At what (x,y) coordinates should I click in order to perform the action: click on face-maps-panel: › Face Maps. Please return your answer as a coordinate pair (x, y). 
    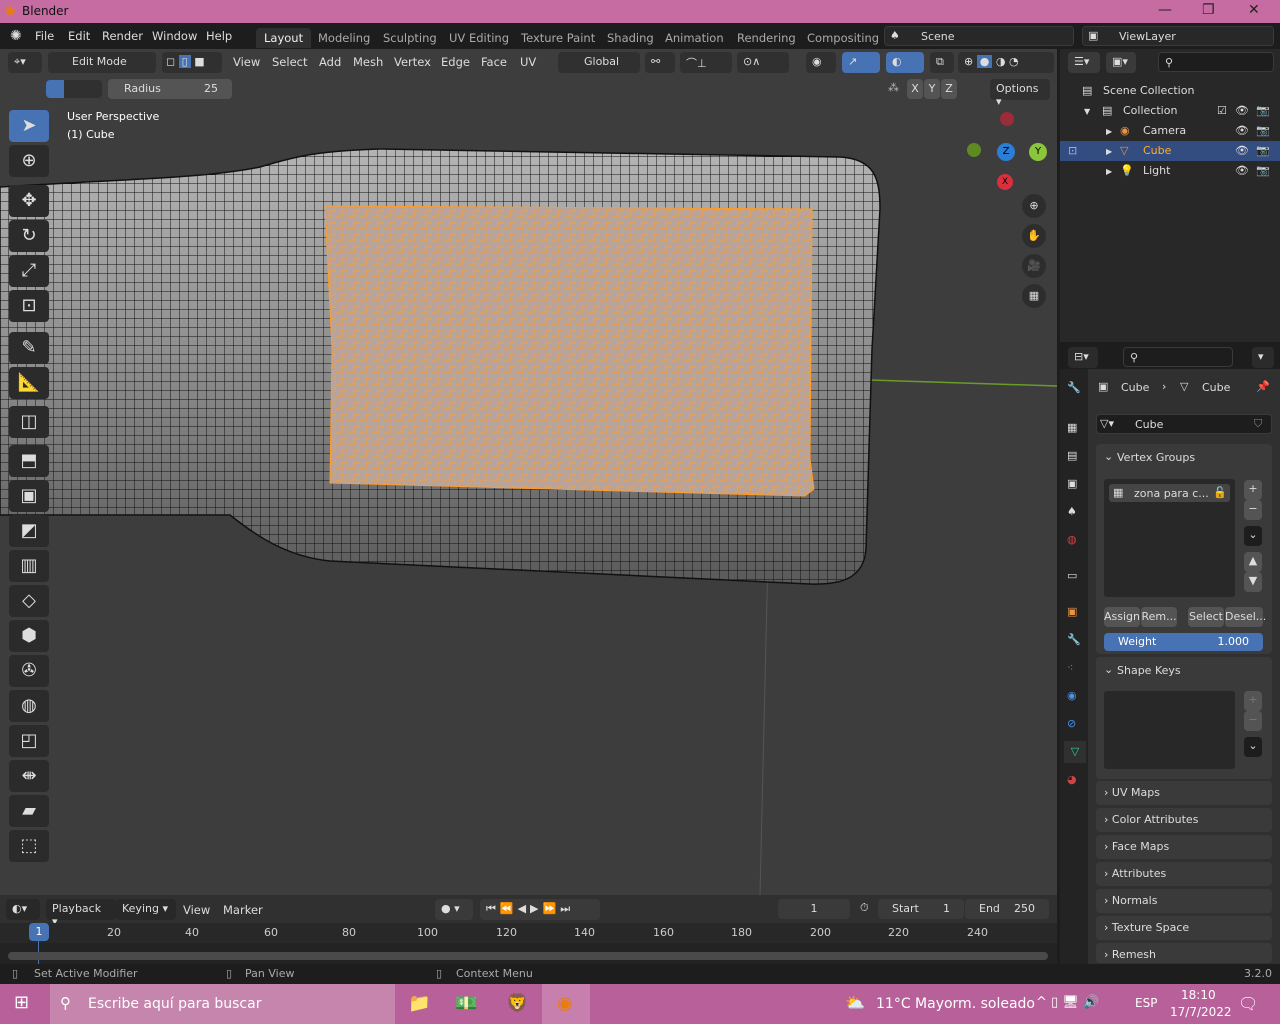
    Looking at the image, I should click on (1184, 847).